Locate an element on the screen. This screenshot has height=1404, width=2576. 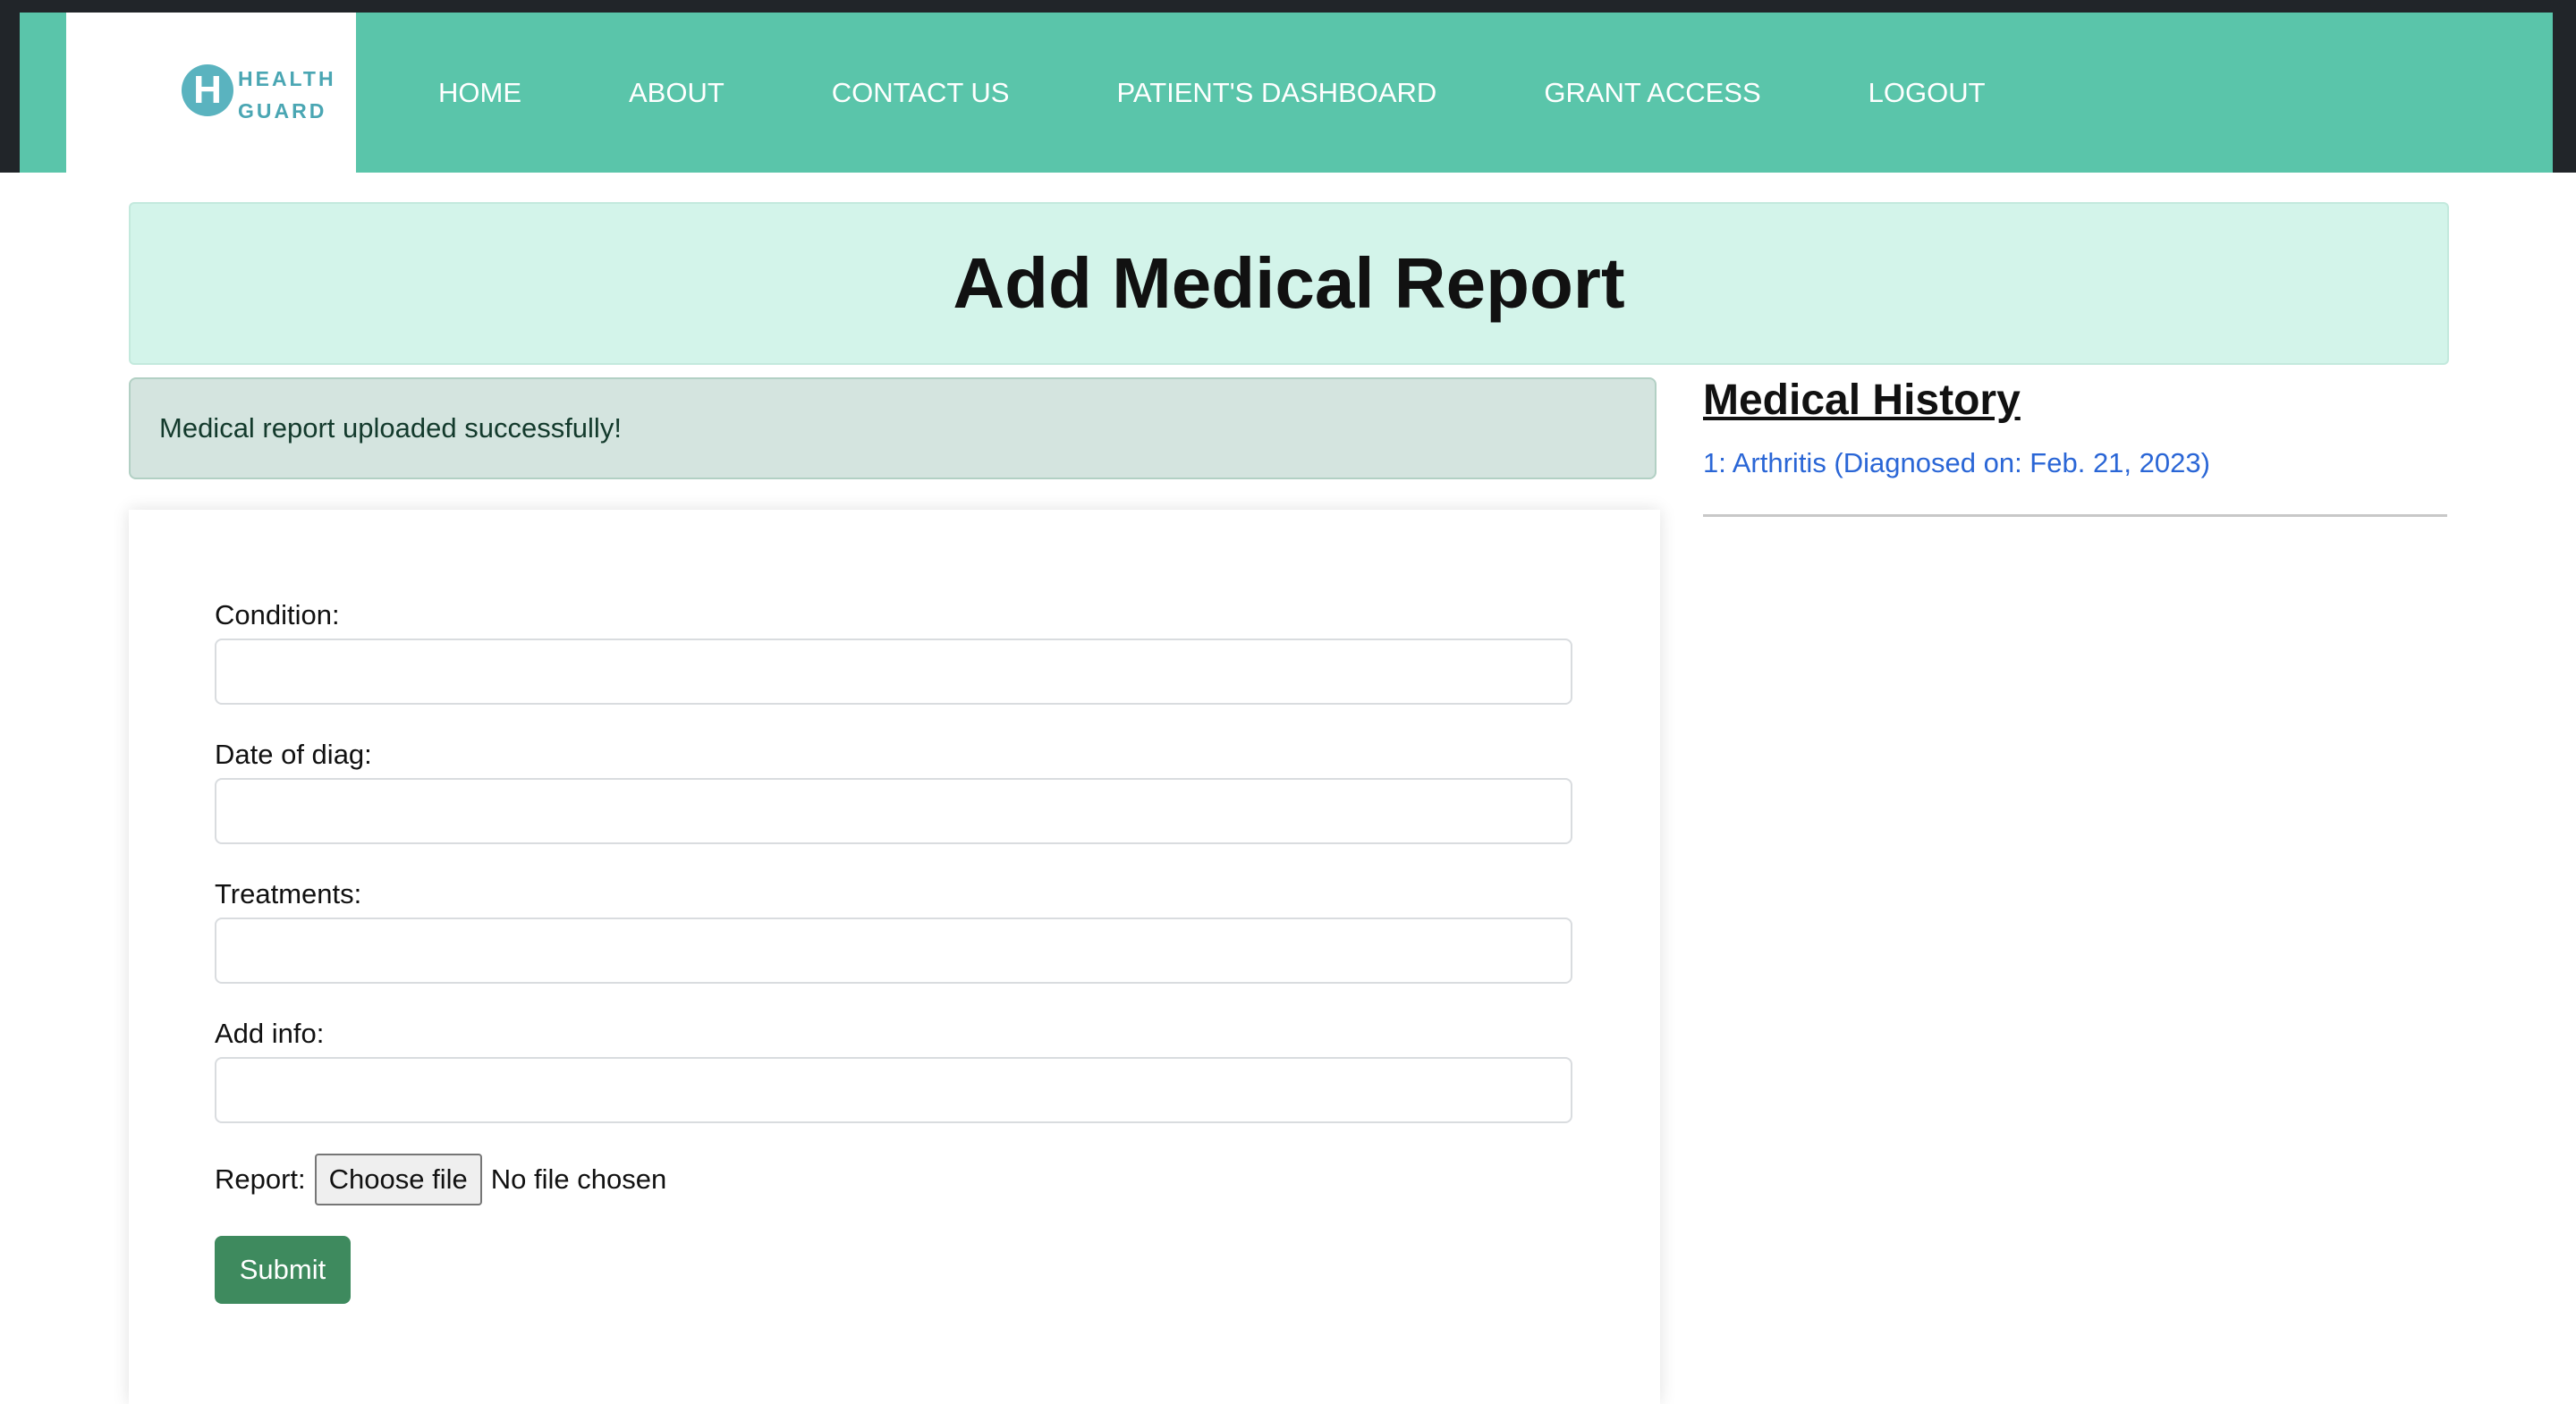
report-file-row: Report: Choose file No file chosen is located at coordinates (440, 1180).